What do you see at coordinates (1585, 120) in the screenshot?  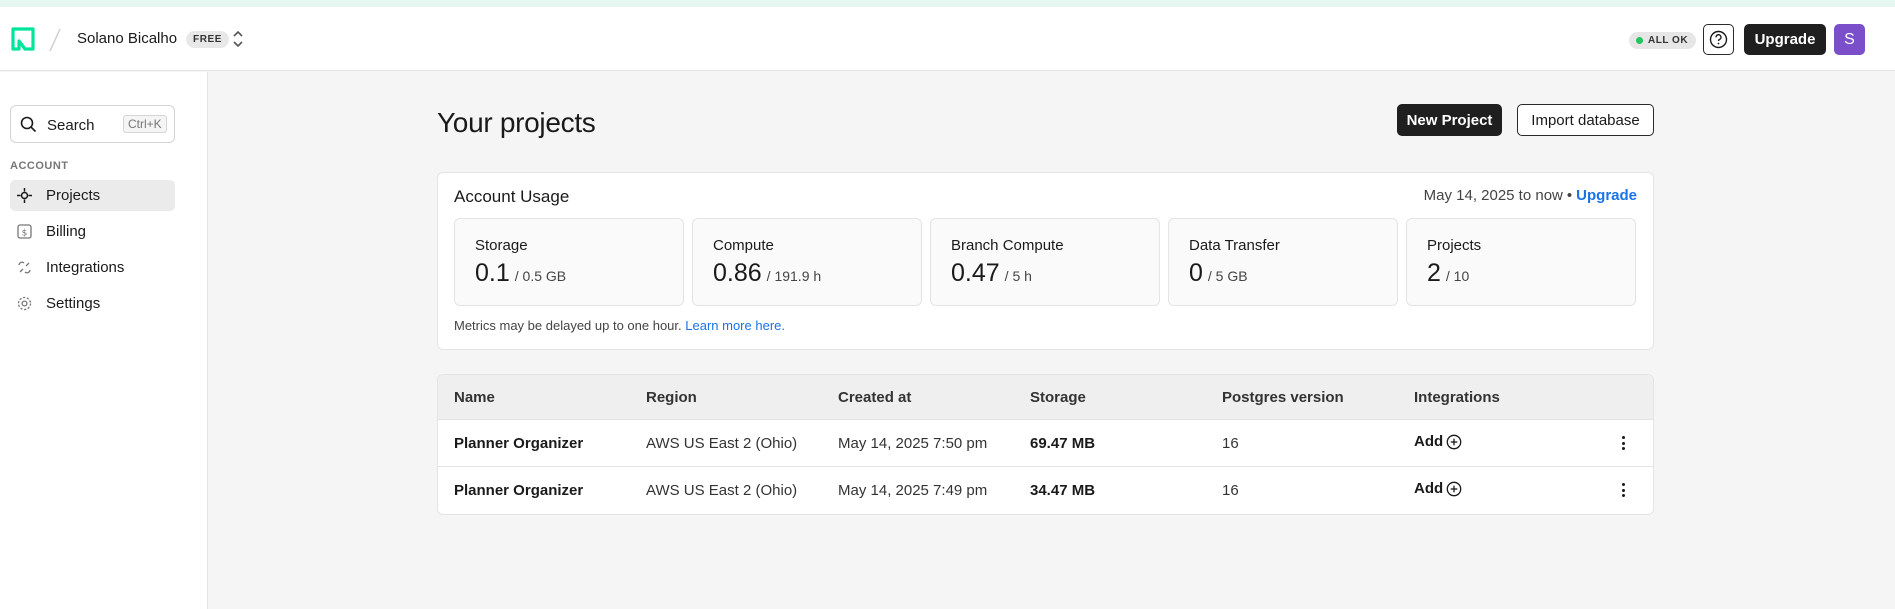 I see `import-database-button: Import database` at bounding box center [1585, 120].